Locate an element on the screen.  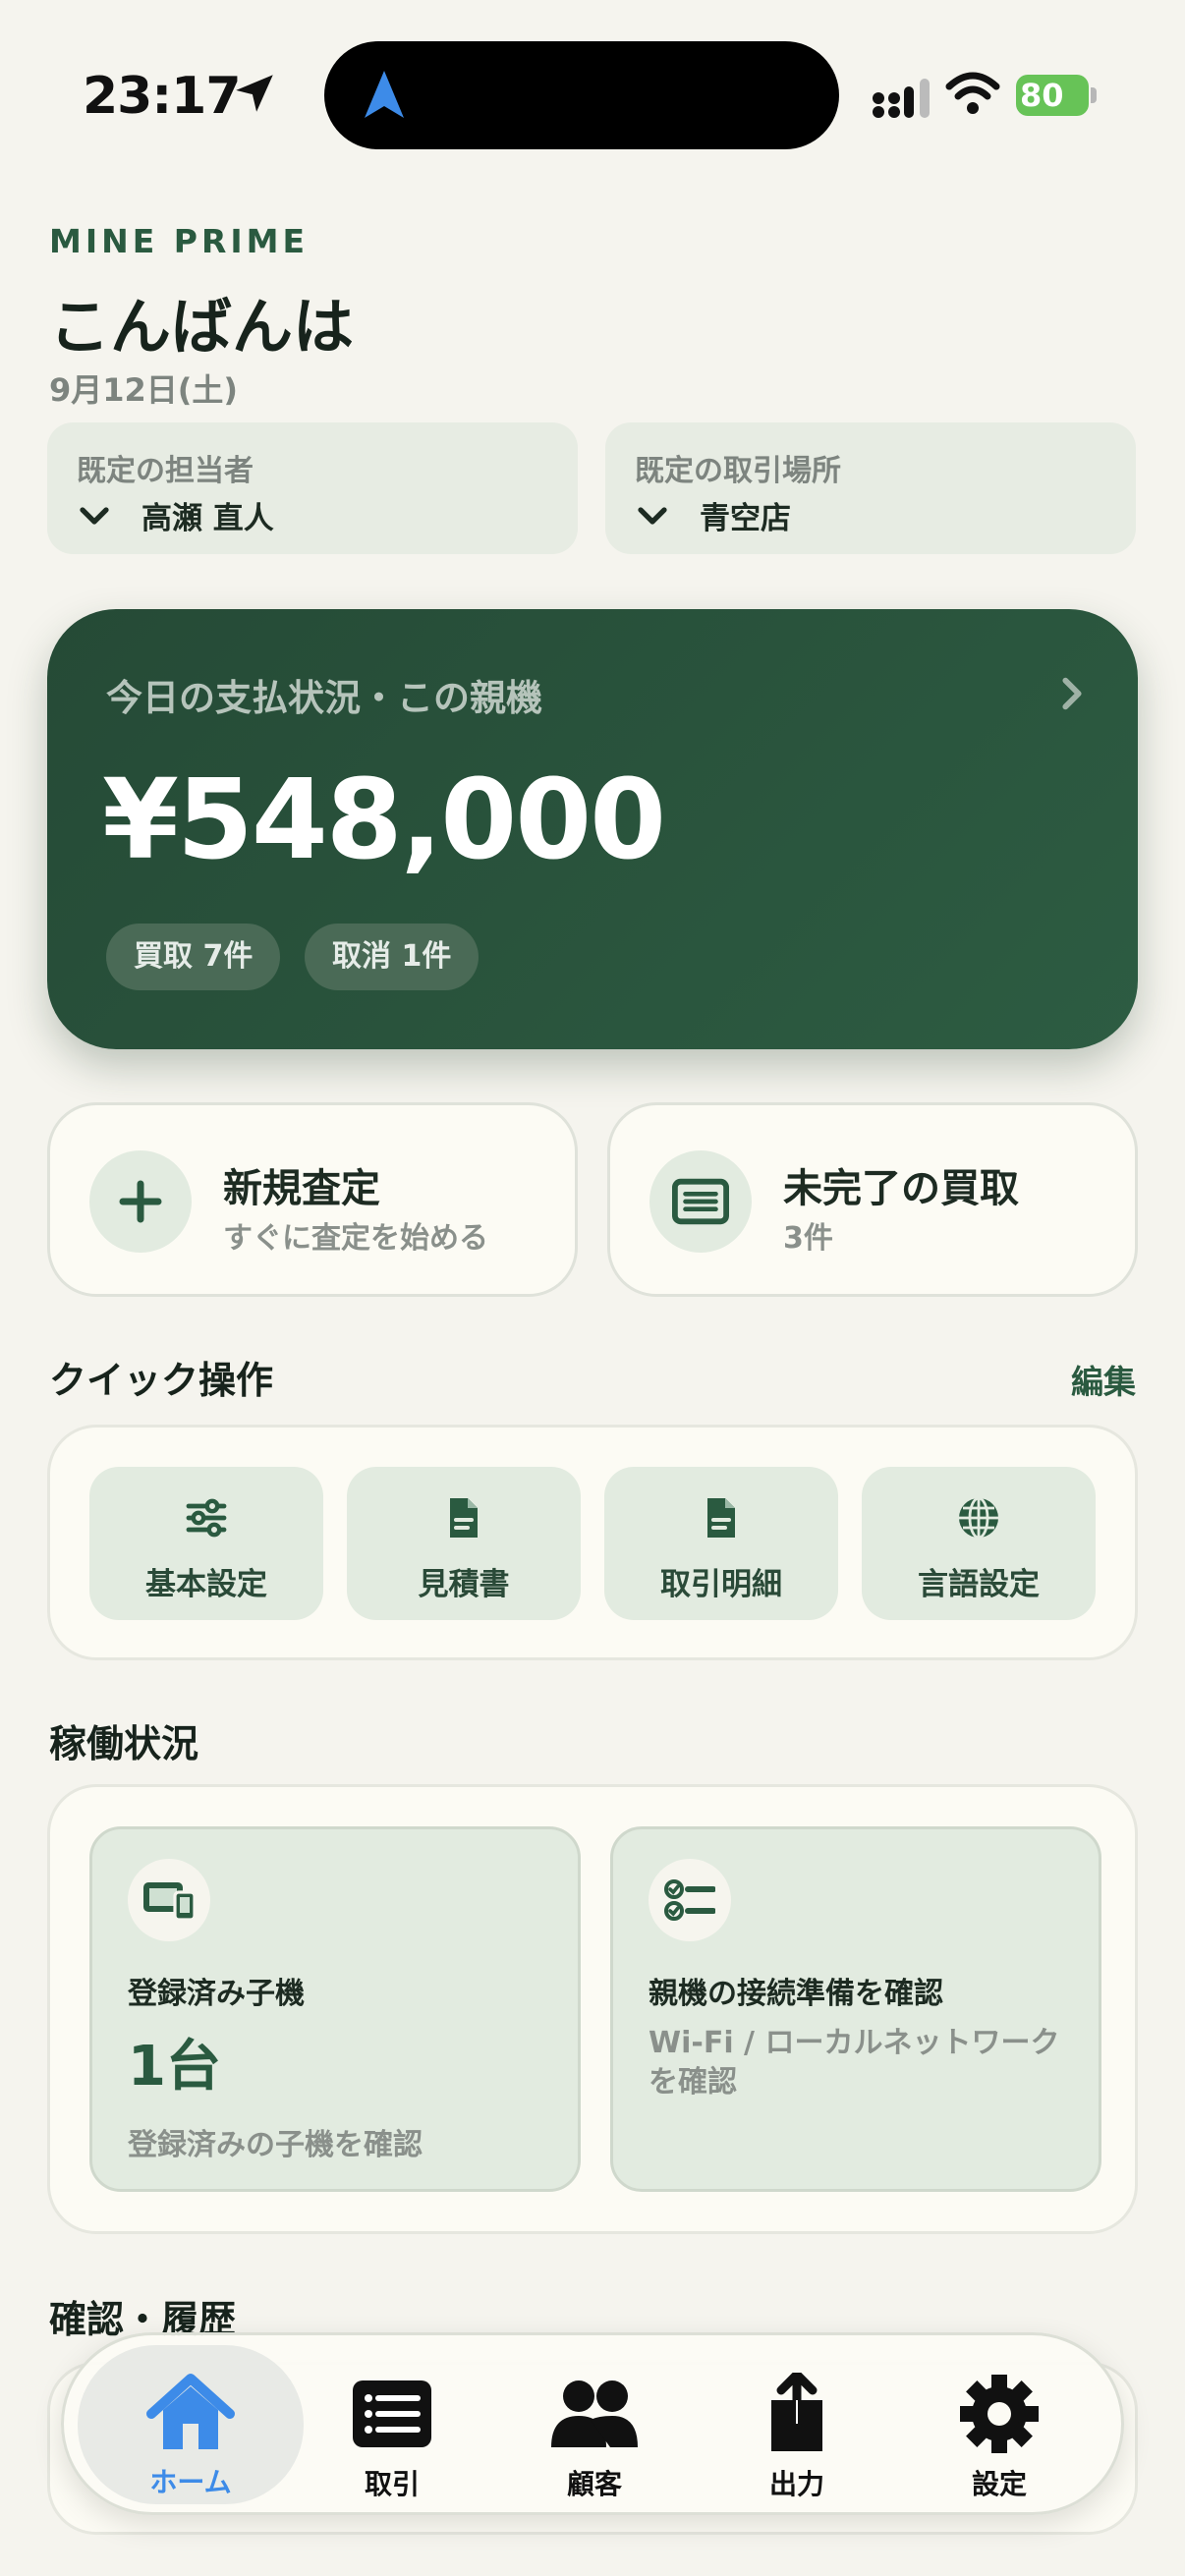
estimate-button: 見積書 is located at coordinates (464, 1543).